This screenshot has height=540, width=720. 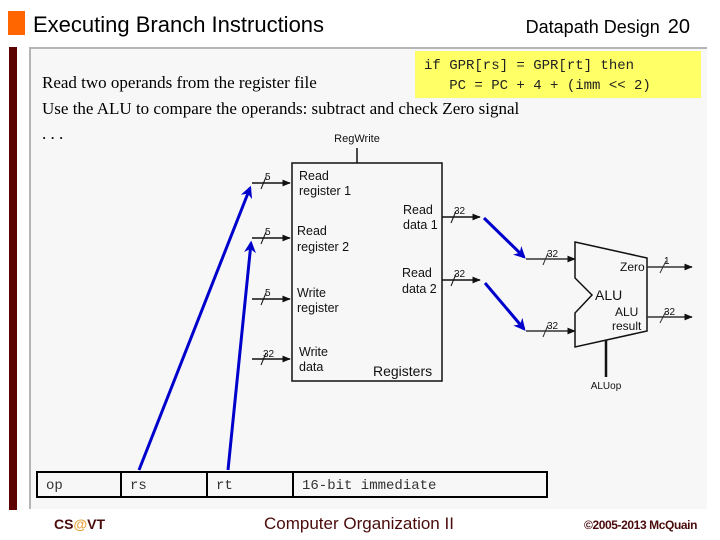 What do you see at coordinates (80, 484) in the screenshot?
I see `field-op: op` at bounding box center [80, 484].